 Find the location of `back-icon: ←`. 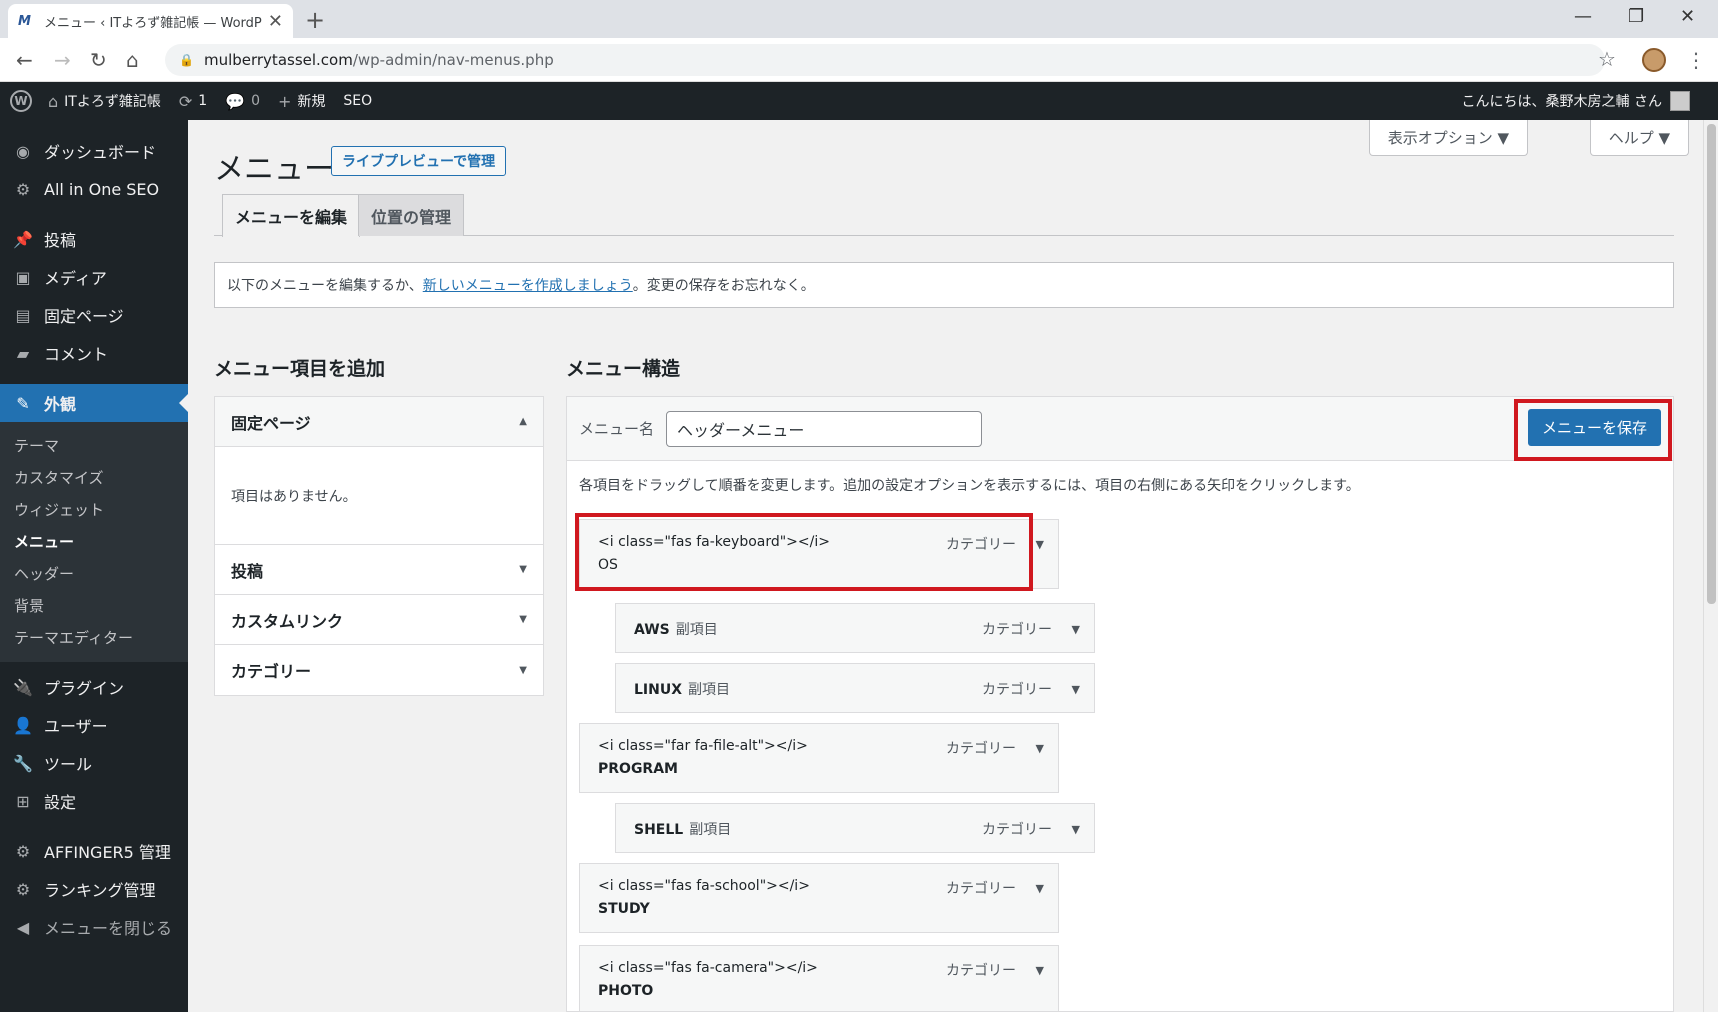

back-icon: ← is located at coordinates (24, 60).